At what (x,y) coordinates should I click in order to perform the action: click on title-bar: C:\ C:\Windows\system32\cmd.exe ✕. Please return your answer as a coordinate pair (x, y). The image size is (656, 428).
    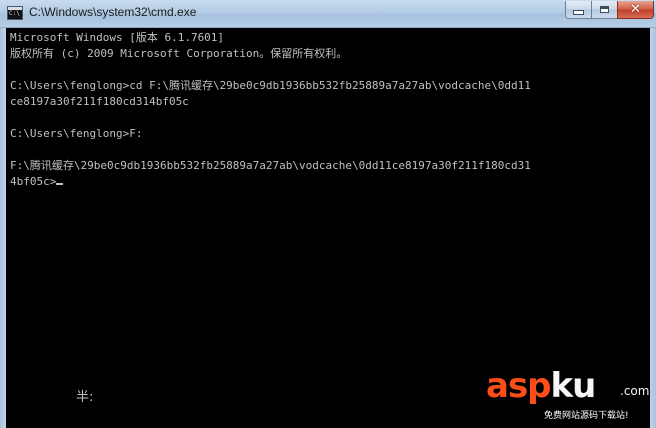
    Looking at the image, I should click on (328, 14).